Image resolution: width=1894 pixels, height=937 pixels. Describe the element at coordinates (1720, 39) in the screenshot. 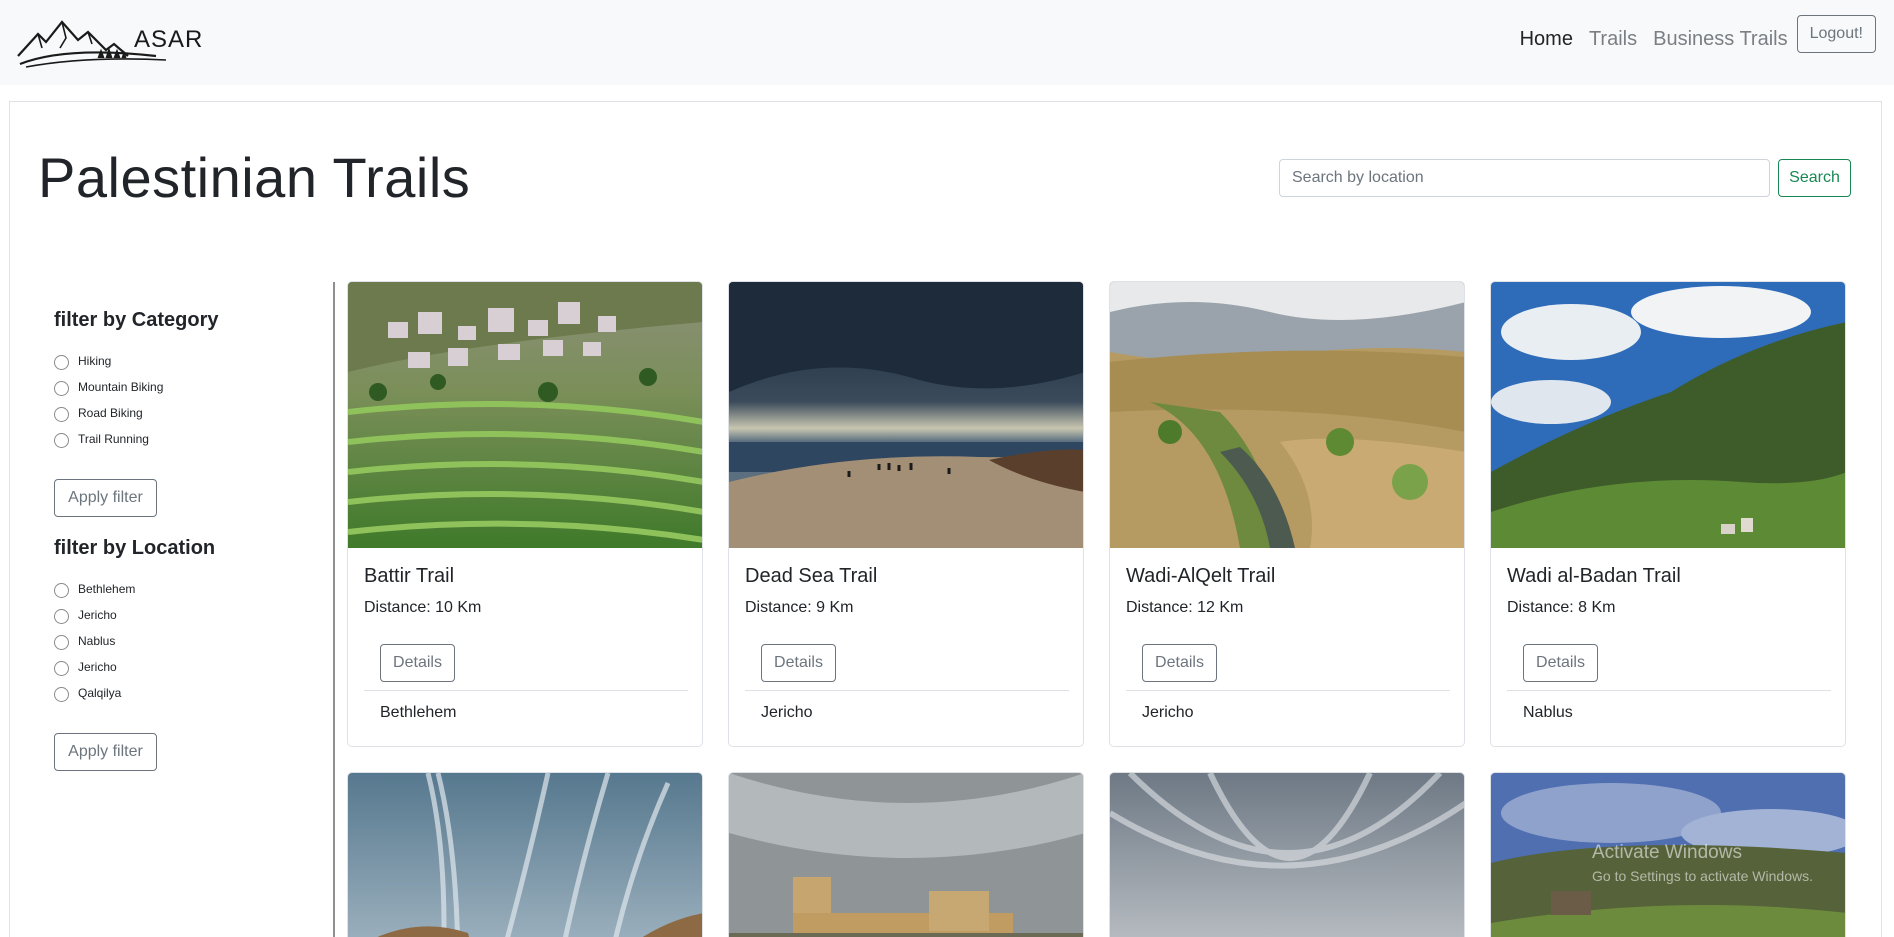

I see `nav-link-business-trails: Business Trails` at that location.